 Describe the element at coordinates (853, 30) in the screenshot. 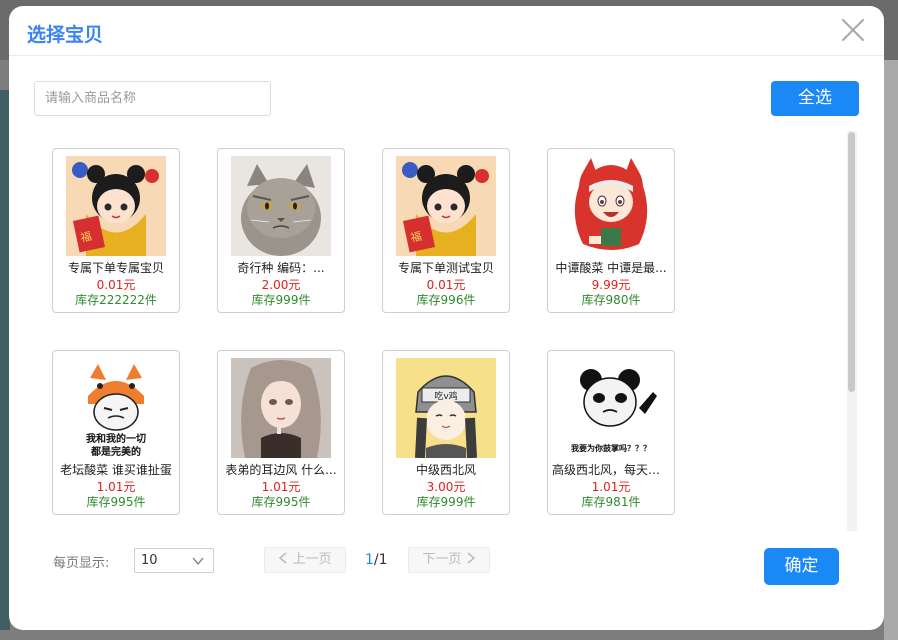

I see `close-icon` at that location.